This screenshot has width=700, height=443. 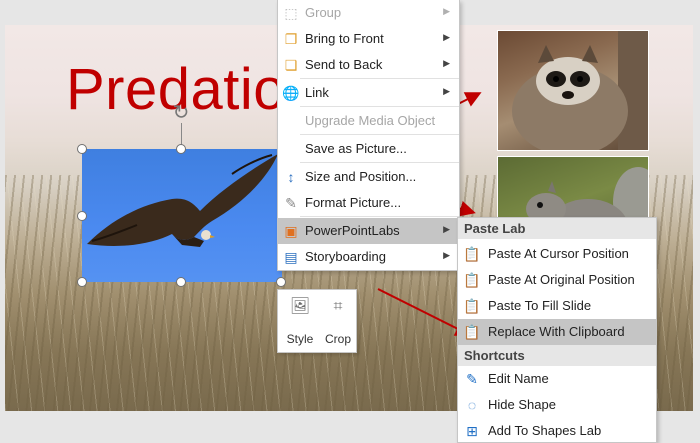 I want to click on group-icon: ⬚, so click(x=291, y=13).